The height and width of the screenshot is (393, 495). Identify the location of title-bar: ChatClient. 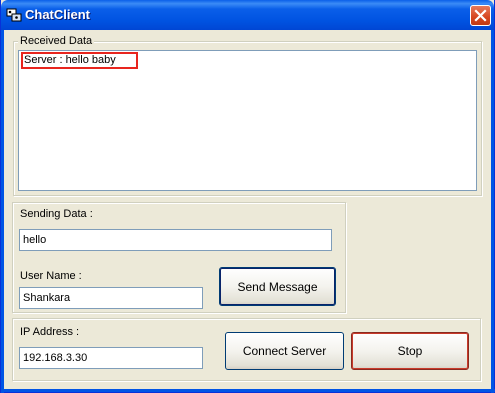
(247, 15).